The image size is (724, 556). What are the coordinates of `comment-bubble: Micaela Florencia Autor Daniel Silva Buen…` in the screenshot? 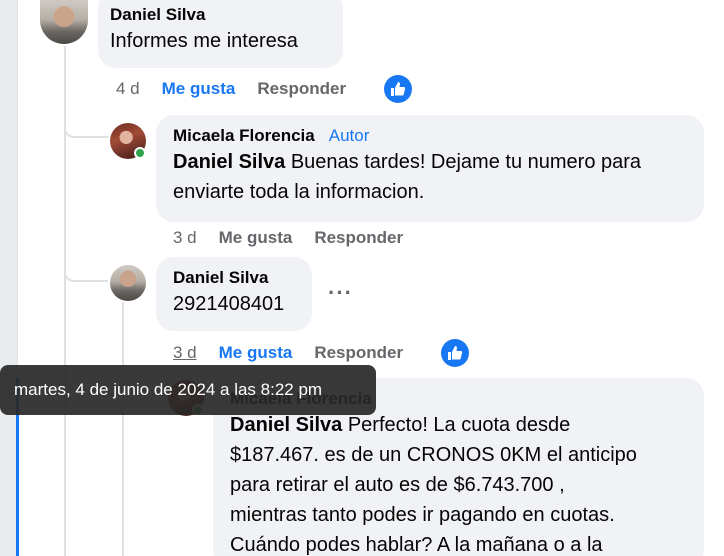 It's located at (430, 168).